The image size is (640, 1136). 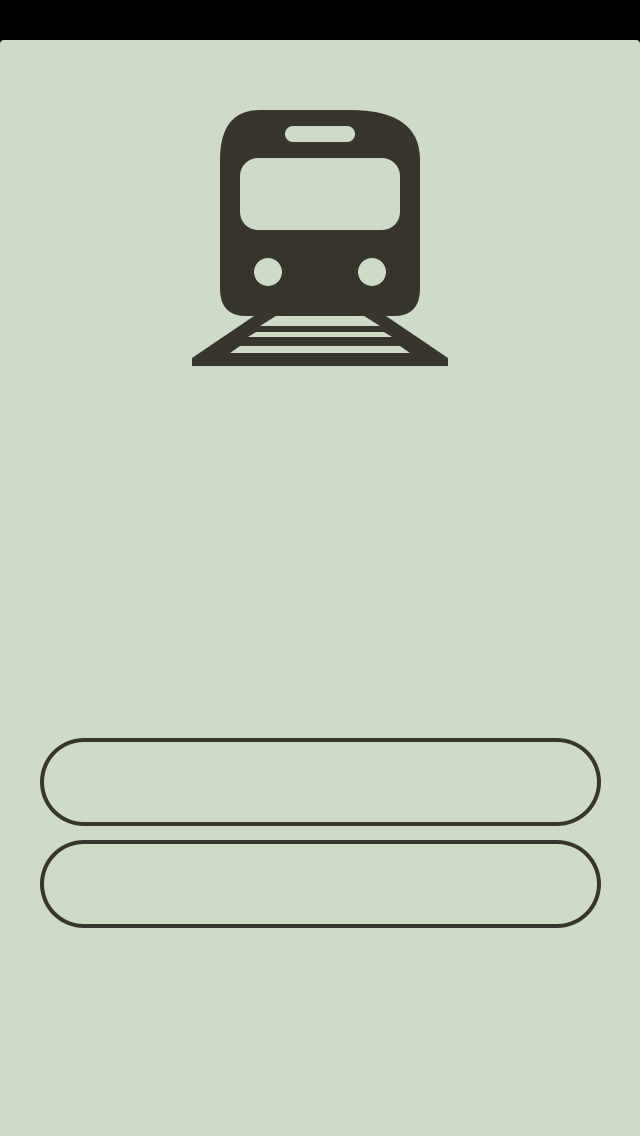 I want to click on train-icon, so click(x=320, y=240).